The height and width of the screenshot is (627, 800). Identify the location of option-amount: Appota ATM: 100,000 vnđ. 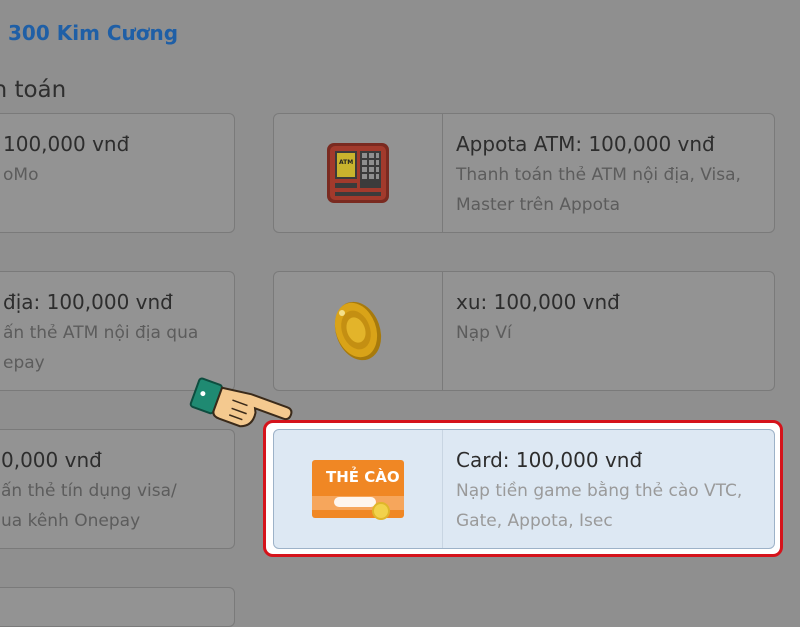
(585, 144).